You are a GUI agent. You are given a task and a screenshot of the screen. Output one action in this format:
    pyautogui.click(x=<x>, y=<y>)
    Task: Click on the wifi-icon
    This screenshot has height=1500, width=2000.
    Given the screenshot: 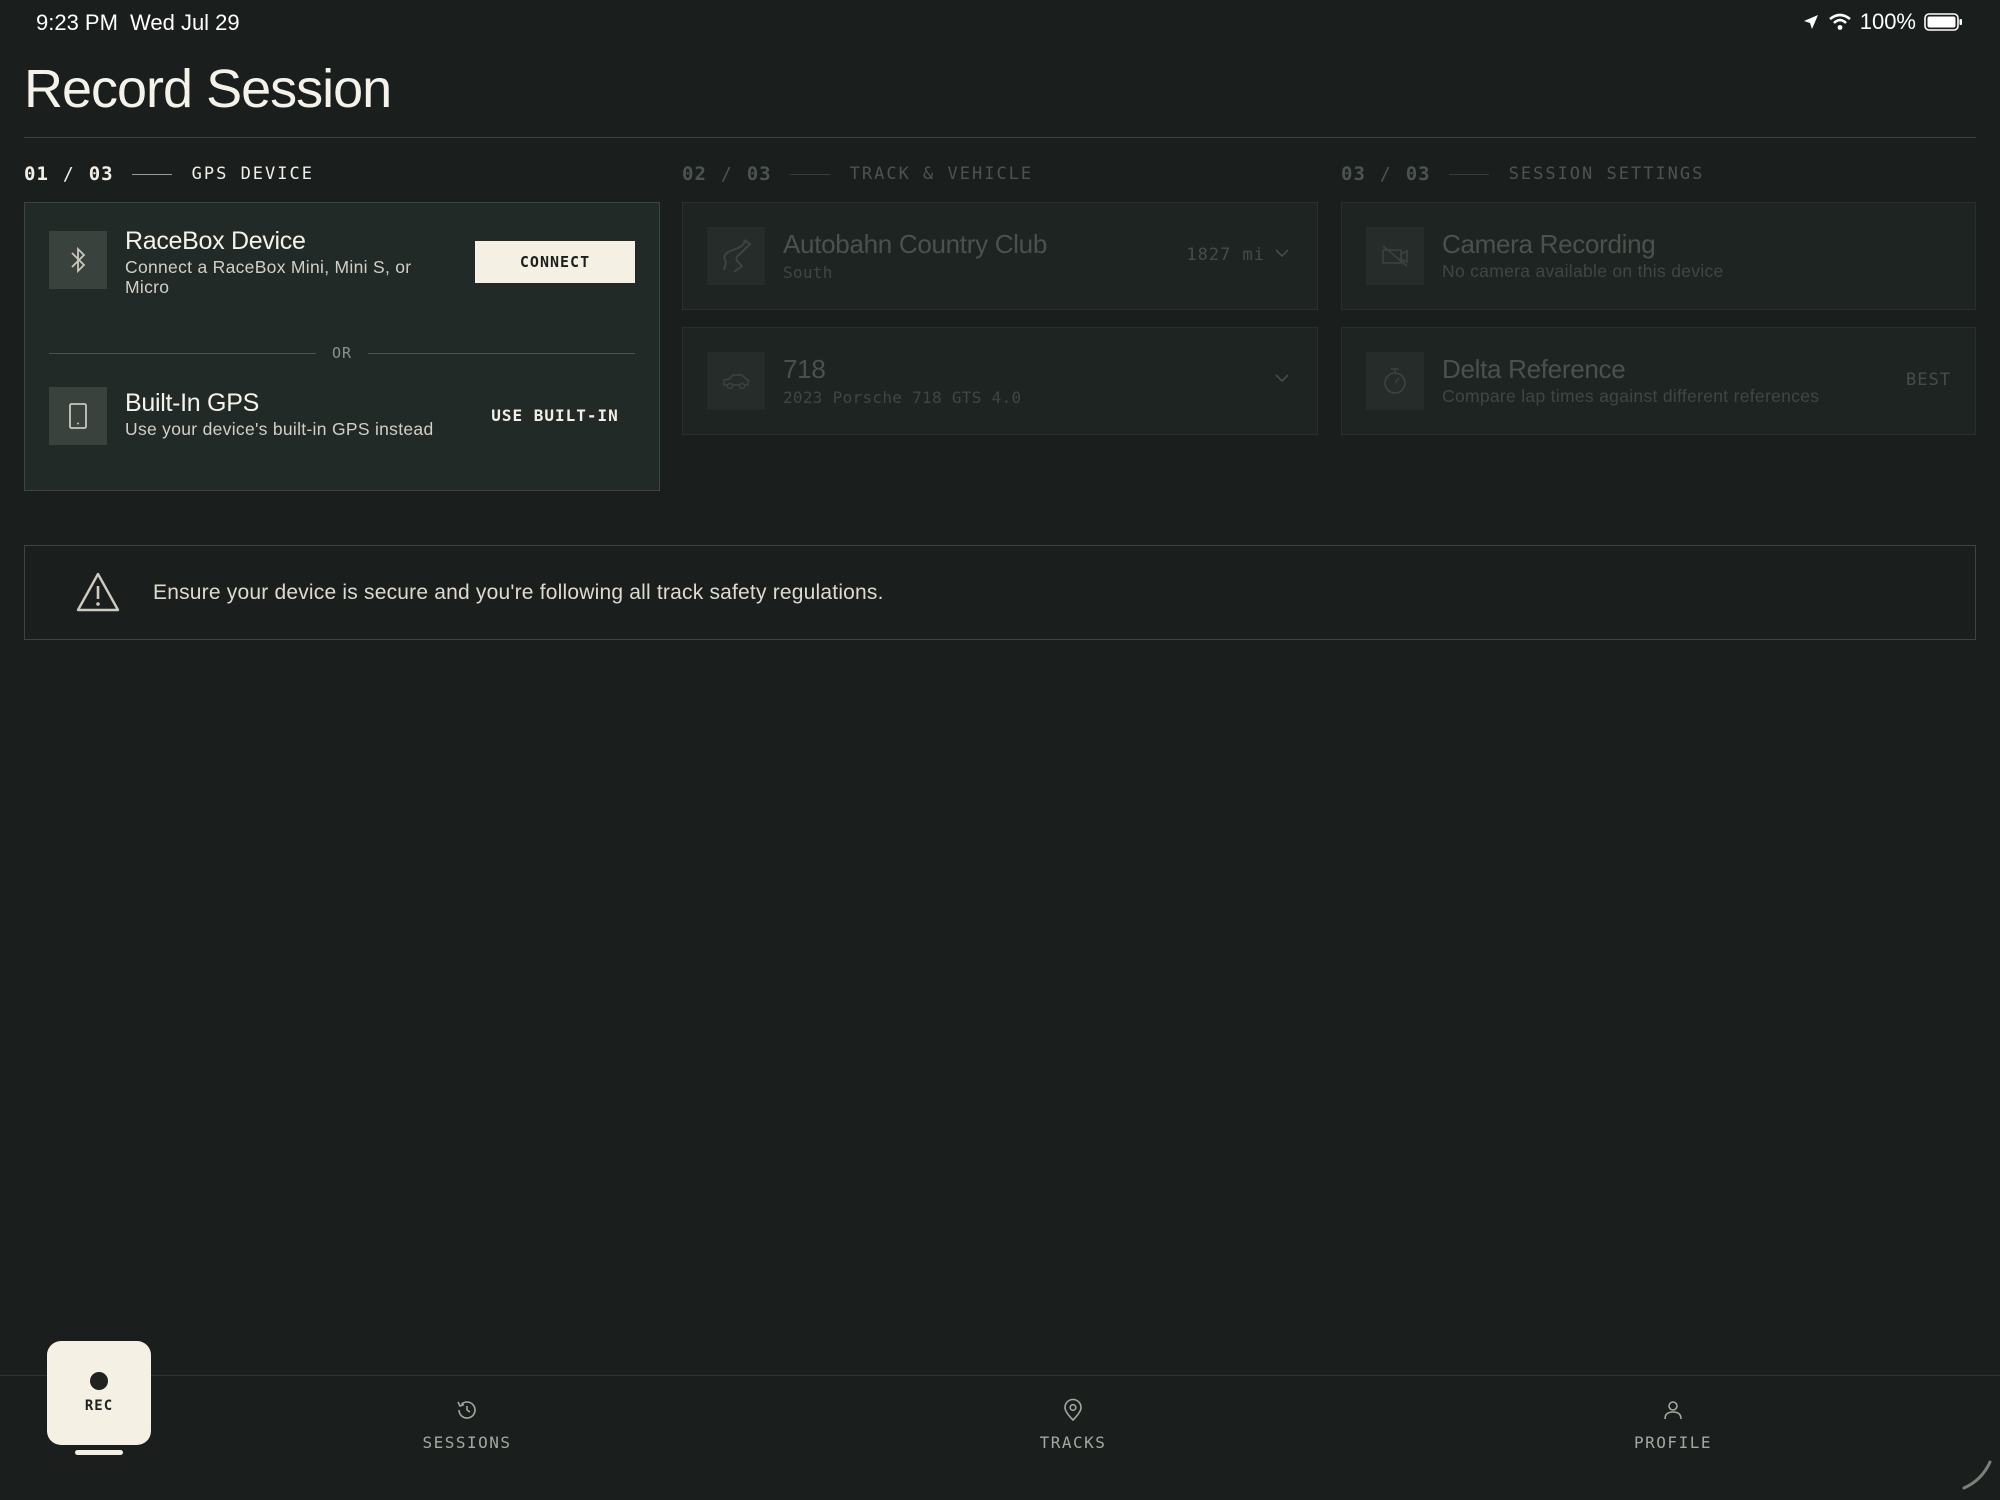 What is the action you would take?
    pyautogui.click(x=1839, y=21)
    